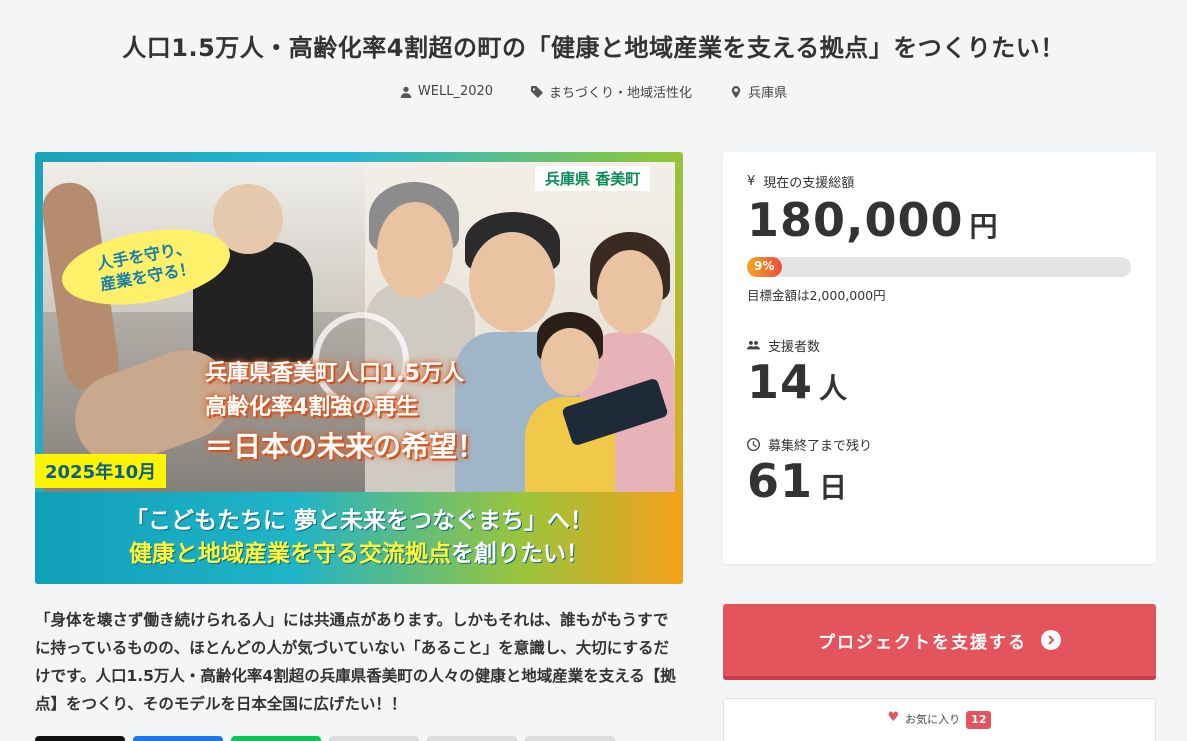 This screenshot has width=1187, height=741. I want to click on category-name: まちづくり・地域活性化, so click(621, 93).